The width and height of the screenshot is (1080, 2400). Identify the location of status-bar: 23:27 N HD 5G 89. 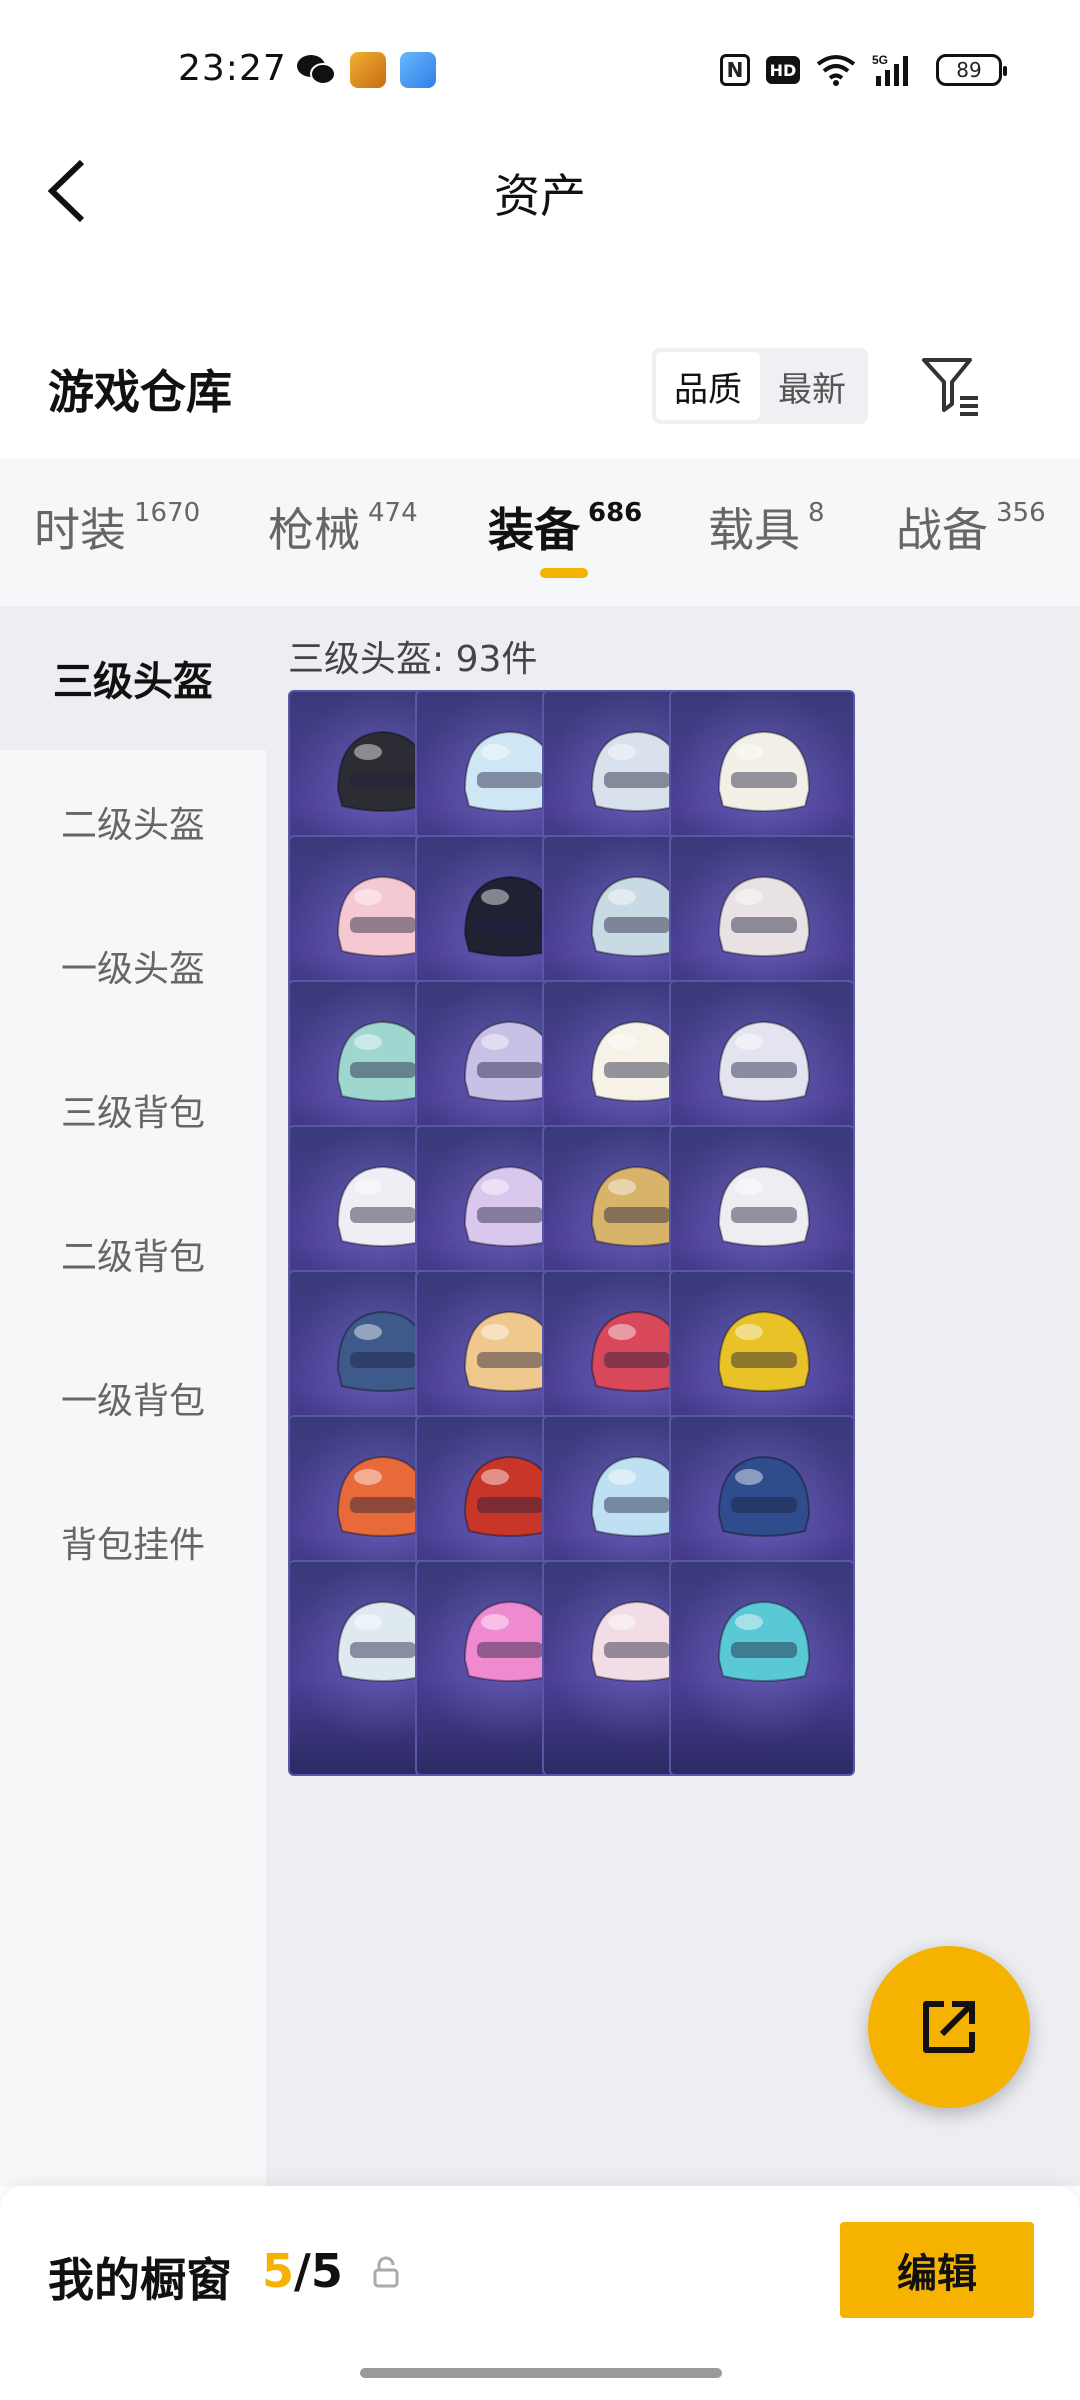
(540, 70).